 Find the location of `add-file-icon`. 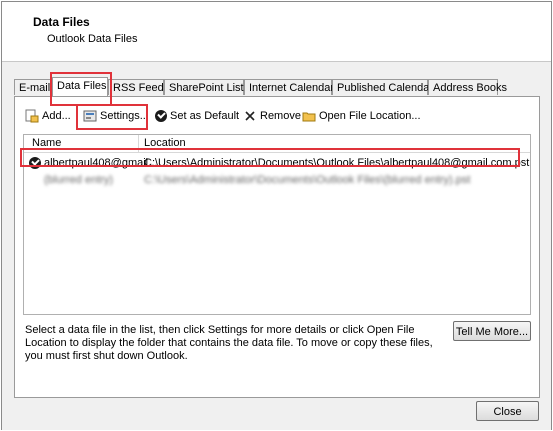

add-file-icon is located at coordinates (32, 116).